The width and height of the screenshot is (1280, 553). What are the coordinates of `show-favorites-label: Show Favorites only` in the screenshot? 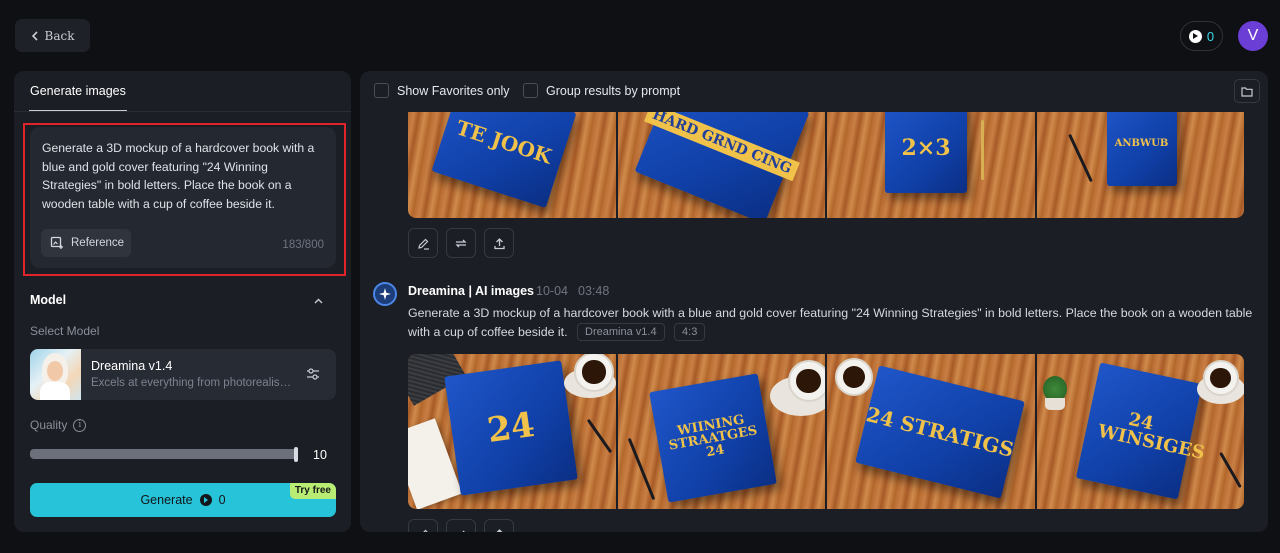 It's located at (453, 90).